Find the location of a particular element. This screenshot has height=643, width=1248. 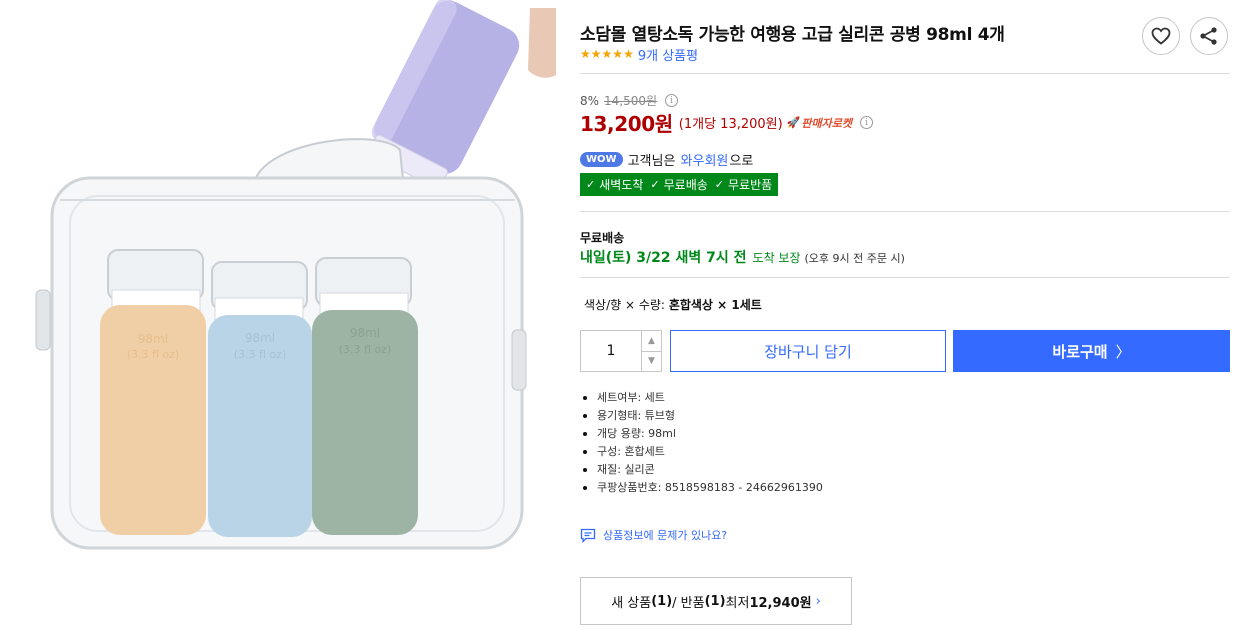

hand-shape is located at coordinates (542, 43).